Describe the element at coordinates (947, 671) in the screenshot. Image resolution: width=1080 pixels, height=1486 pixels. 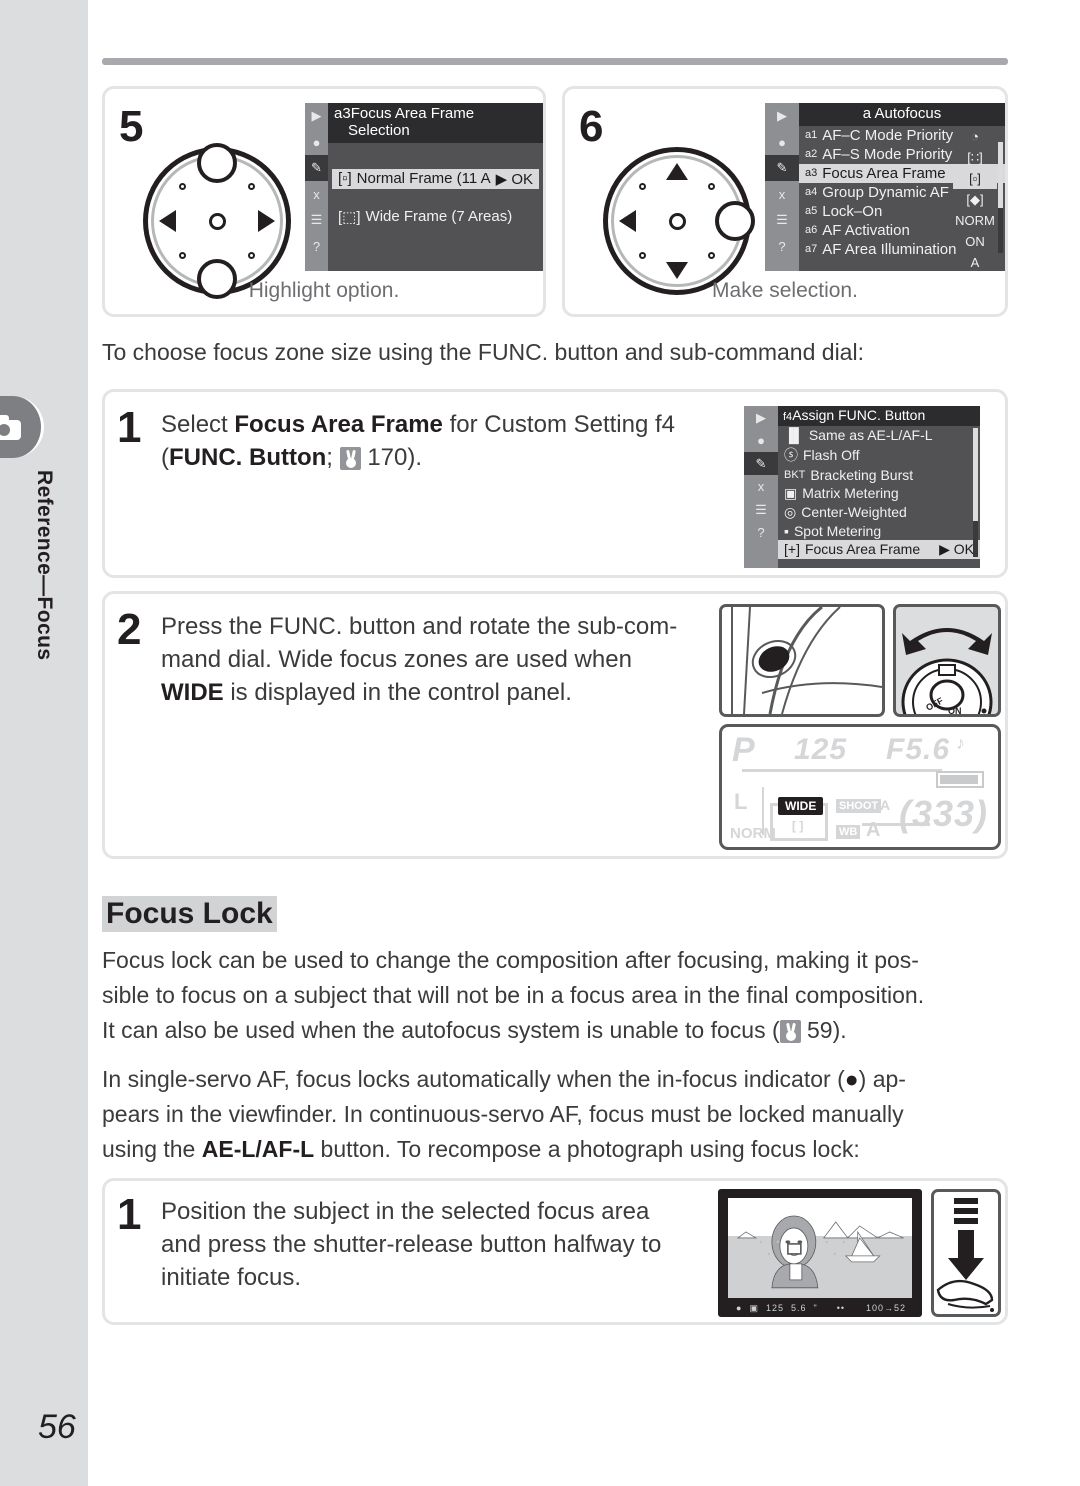
I see `sub-command-dial-illustration: OFF ON` at that location.